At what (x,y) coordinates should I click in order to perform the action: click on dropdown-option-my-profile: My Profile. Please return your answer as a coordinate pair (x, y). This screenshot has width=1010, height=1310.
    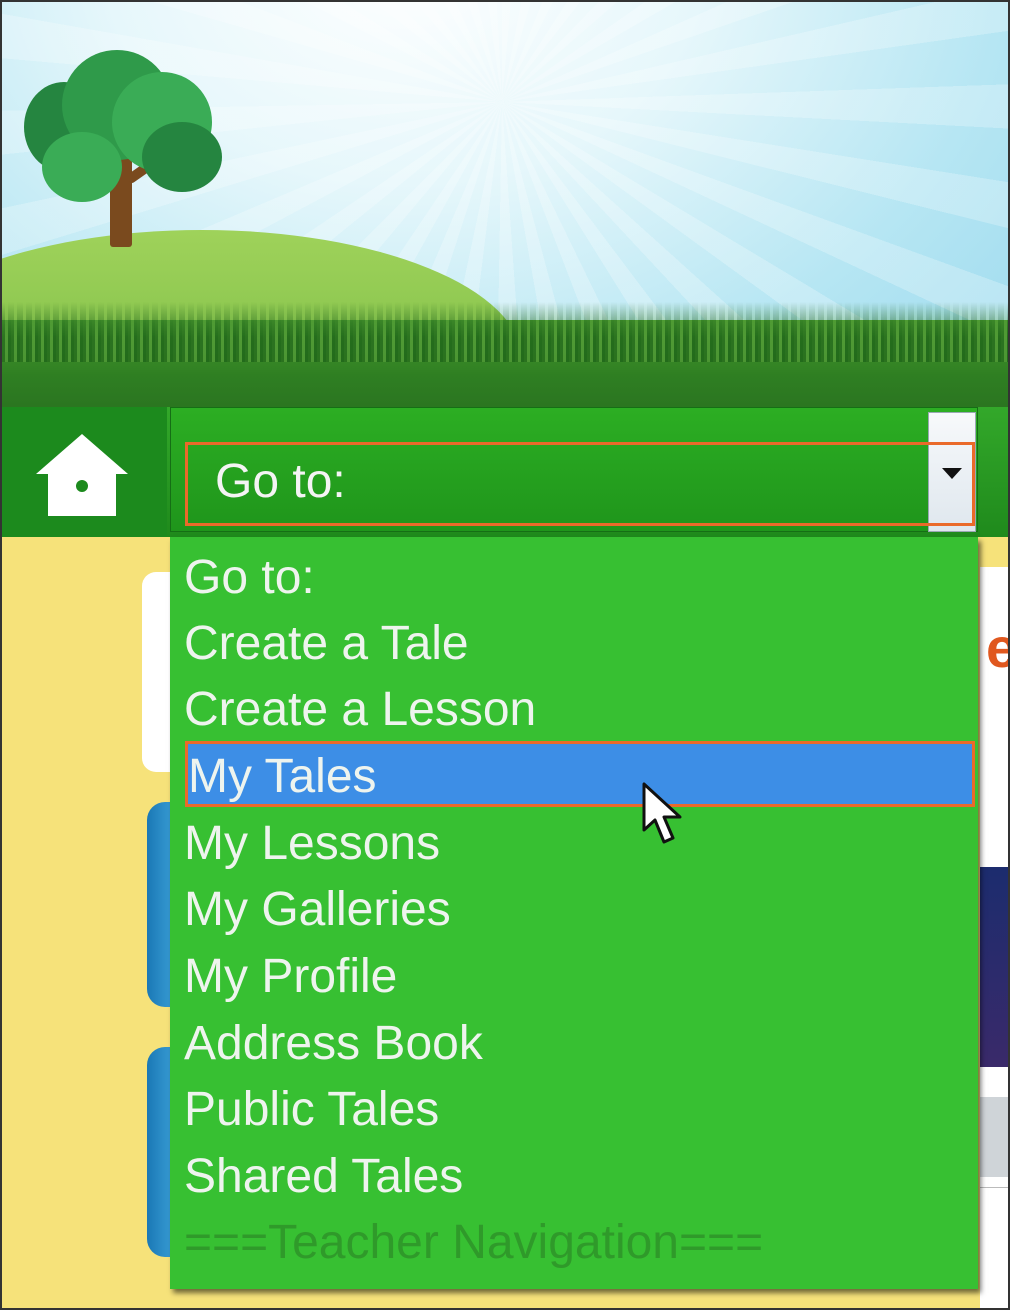
    Looking at the image, I should click on (290, 977).